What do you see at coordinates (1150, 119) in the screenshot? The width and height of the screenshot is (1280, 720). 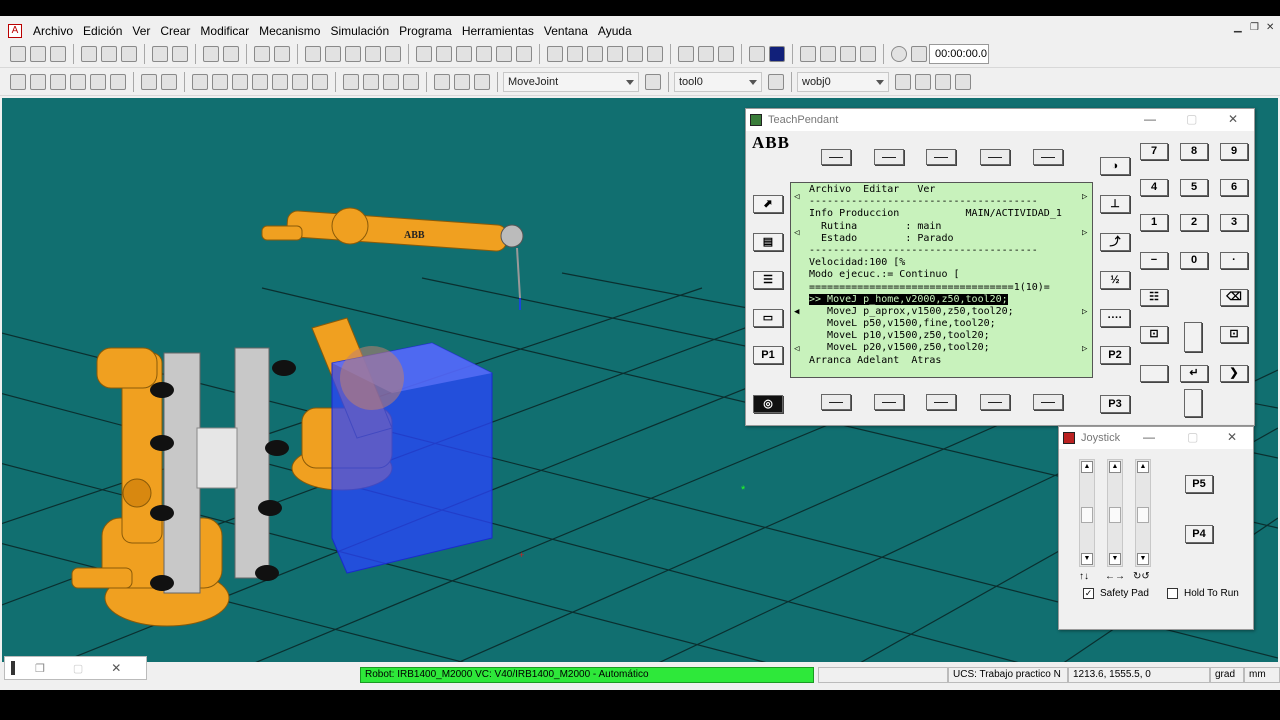 I see `minimize-icon: —` at bounding box center [1150, 119].